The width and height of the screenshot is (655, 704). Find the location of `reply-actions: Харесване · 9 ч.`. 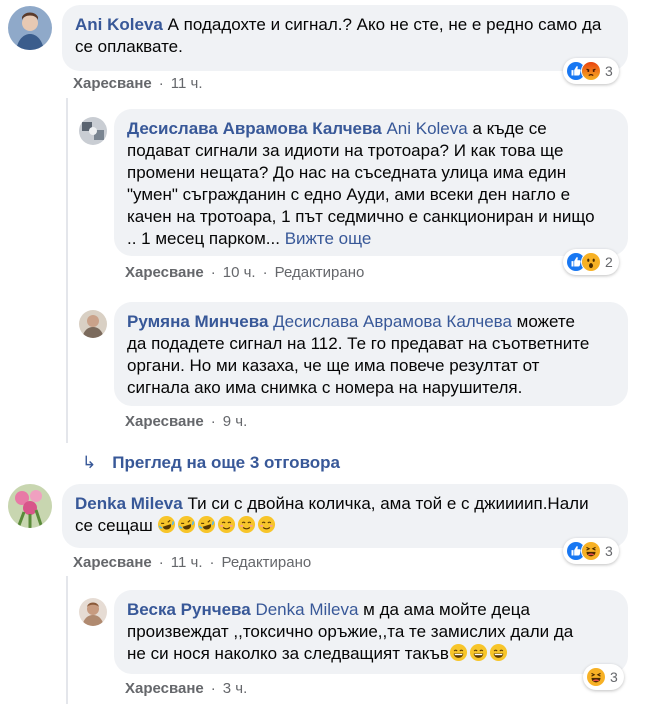

reply-actions: Харесване · 9 ч. is located at coordinates (186, 421).